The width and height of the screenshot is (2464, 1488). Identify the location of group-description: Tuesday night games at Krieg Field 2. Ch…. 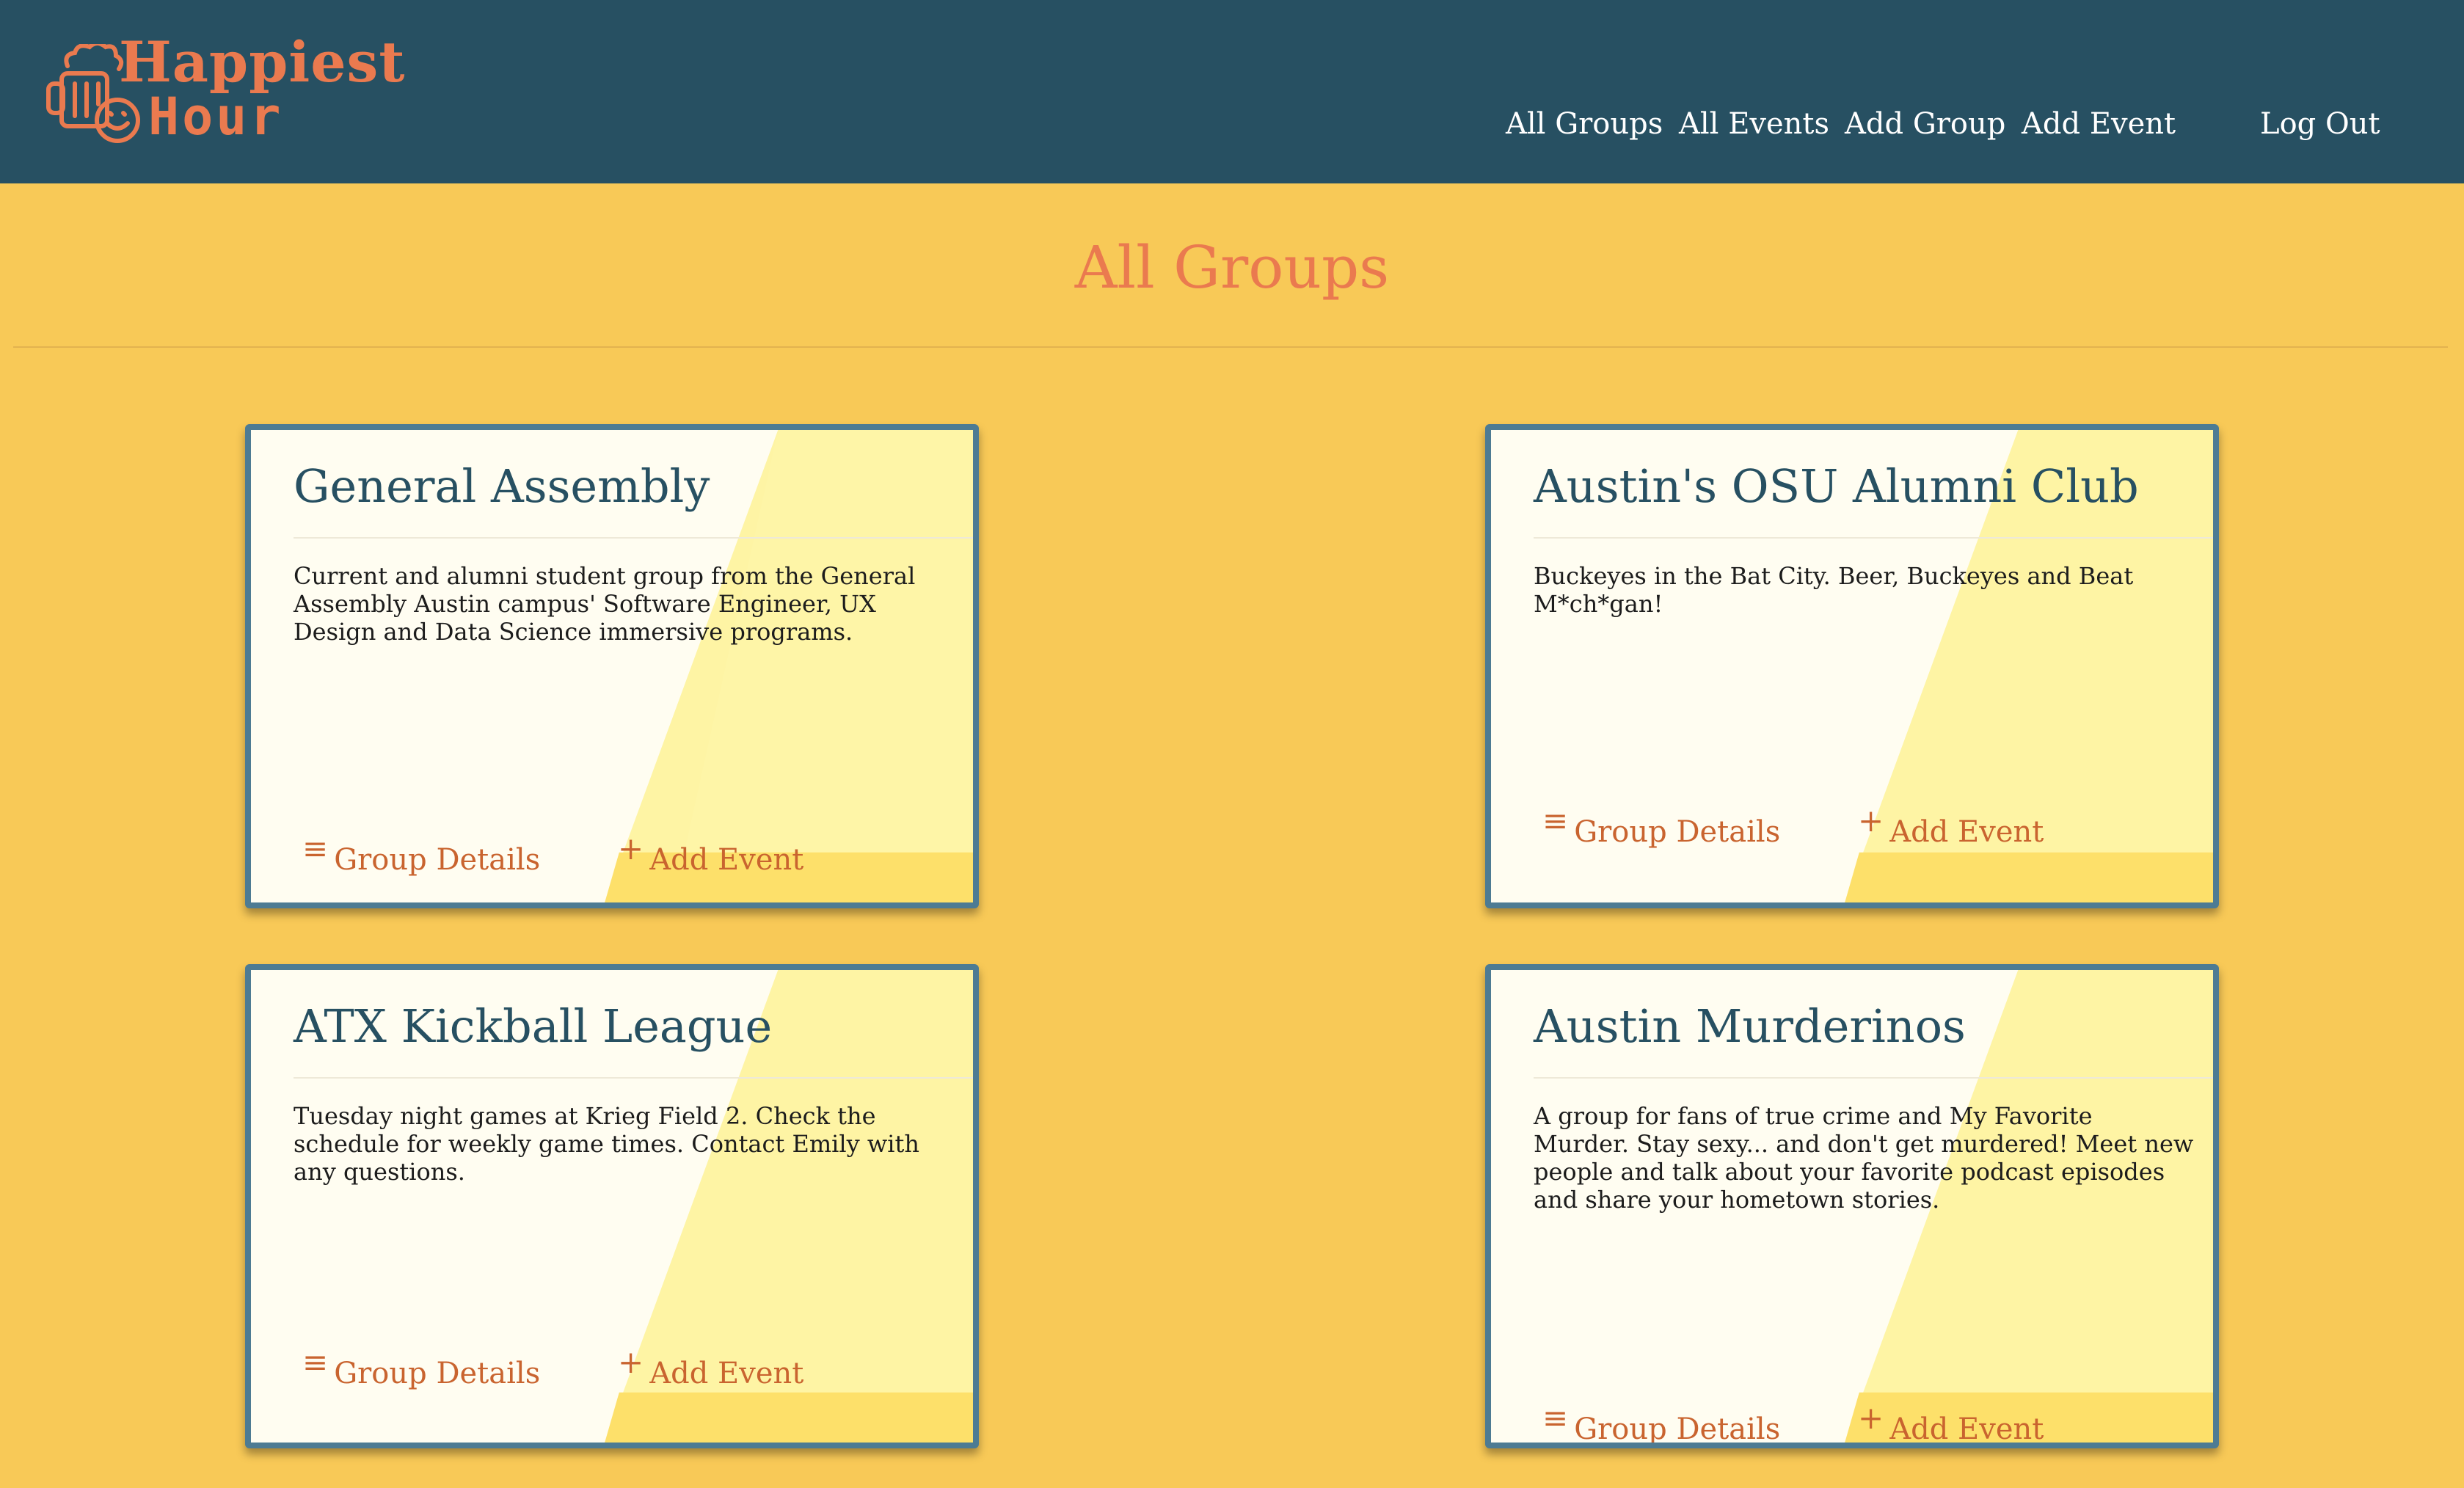
(606, 1144).